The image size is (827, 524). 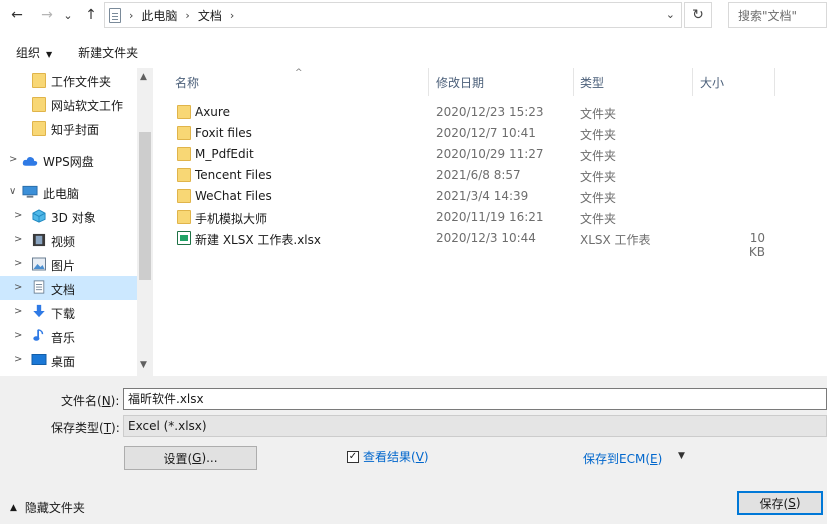 I want to click on address-dropdown-icon: ⌄, so click(x=670, y=14).